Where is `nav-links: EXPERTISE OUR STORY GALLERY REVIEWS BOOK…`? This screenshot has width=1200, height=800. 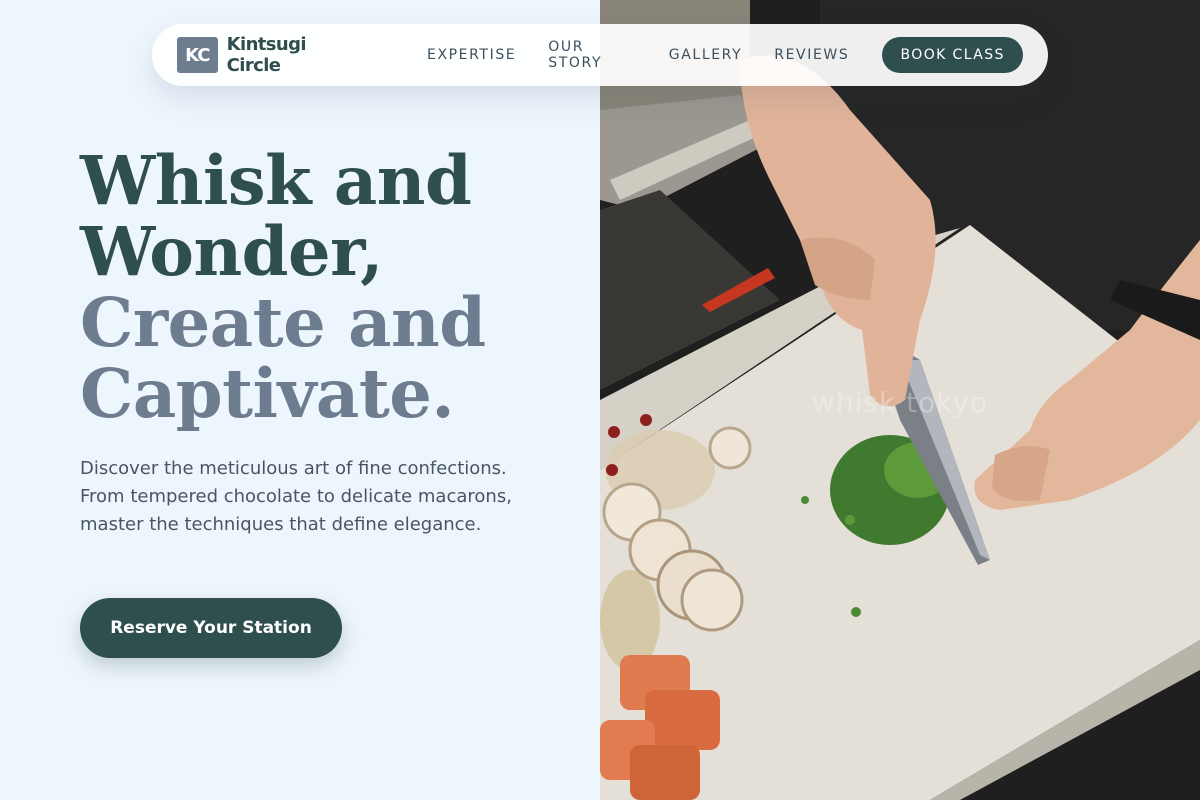 nav-links: EXPERTISE OUR STORY GALLERY REVIEWS BOOK… is located at coordinates (725, 55).